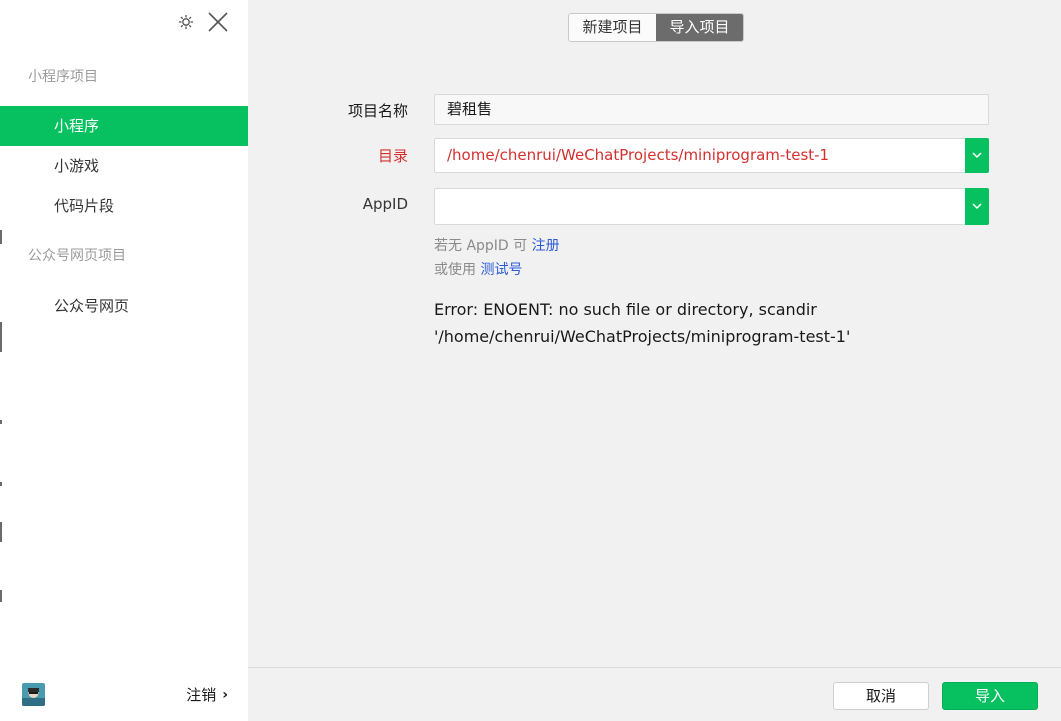 This screenshot has width=1061, height=721. What do you see at coordinates (33, 694) in the screenshot?
I see `avatar` at bounding box center [33, 694].